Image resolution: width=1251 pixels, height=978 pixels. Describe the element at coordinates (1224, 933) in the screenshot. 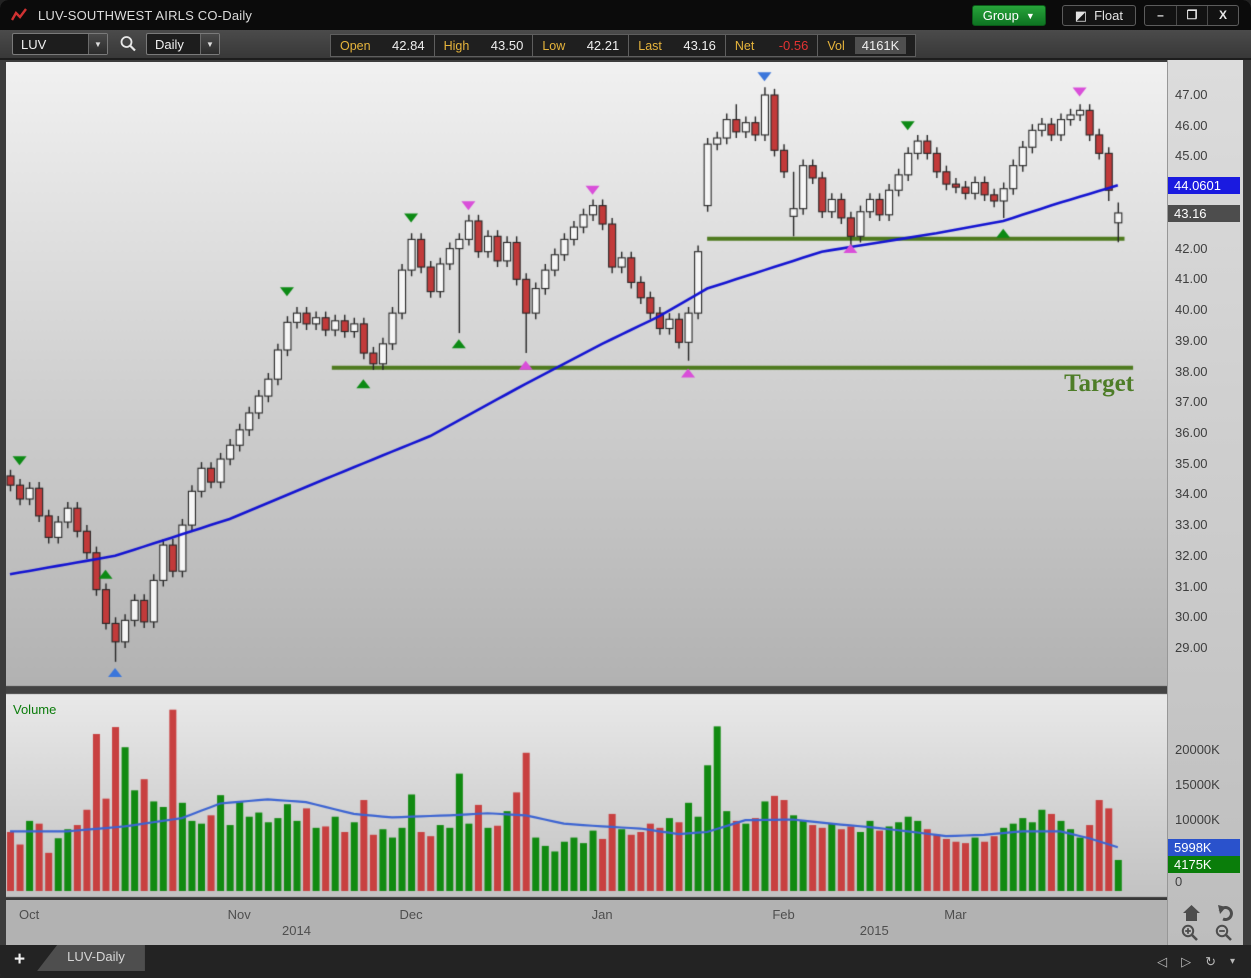

I see `zoom-out-icon` at that location.